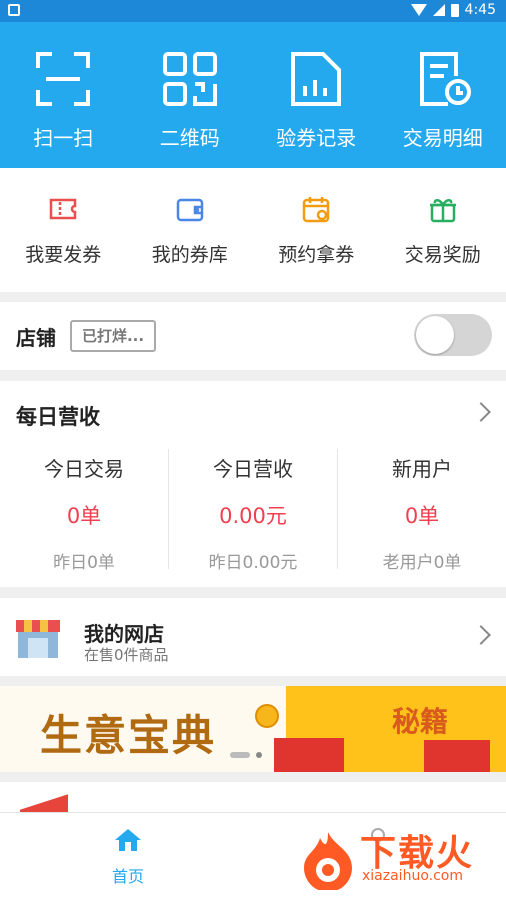 The image size is (506, 901). Describe the element at coordinates (190, 230) in the screenshot. I see `coupon-library-button: 我的券库` at that location.